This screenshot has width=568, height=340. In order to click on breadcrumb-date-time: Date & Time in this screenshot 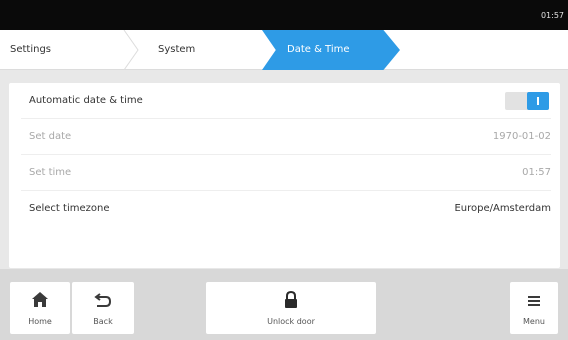, I will do `click(331, 50)`.